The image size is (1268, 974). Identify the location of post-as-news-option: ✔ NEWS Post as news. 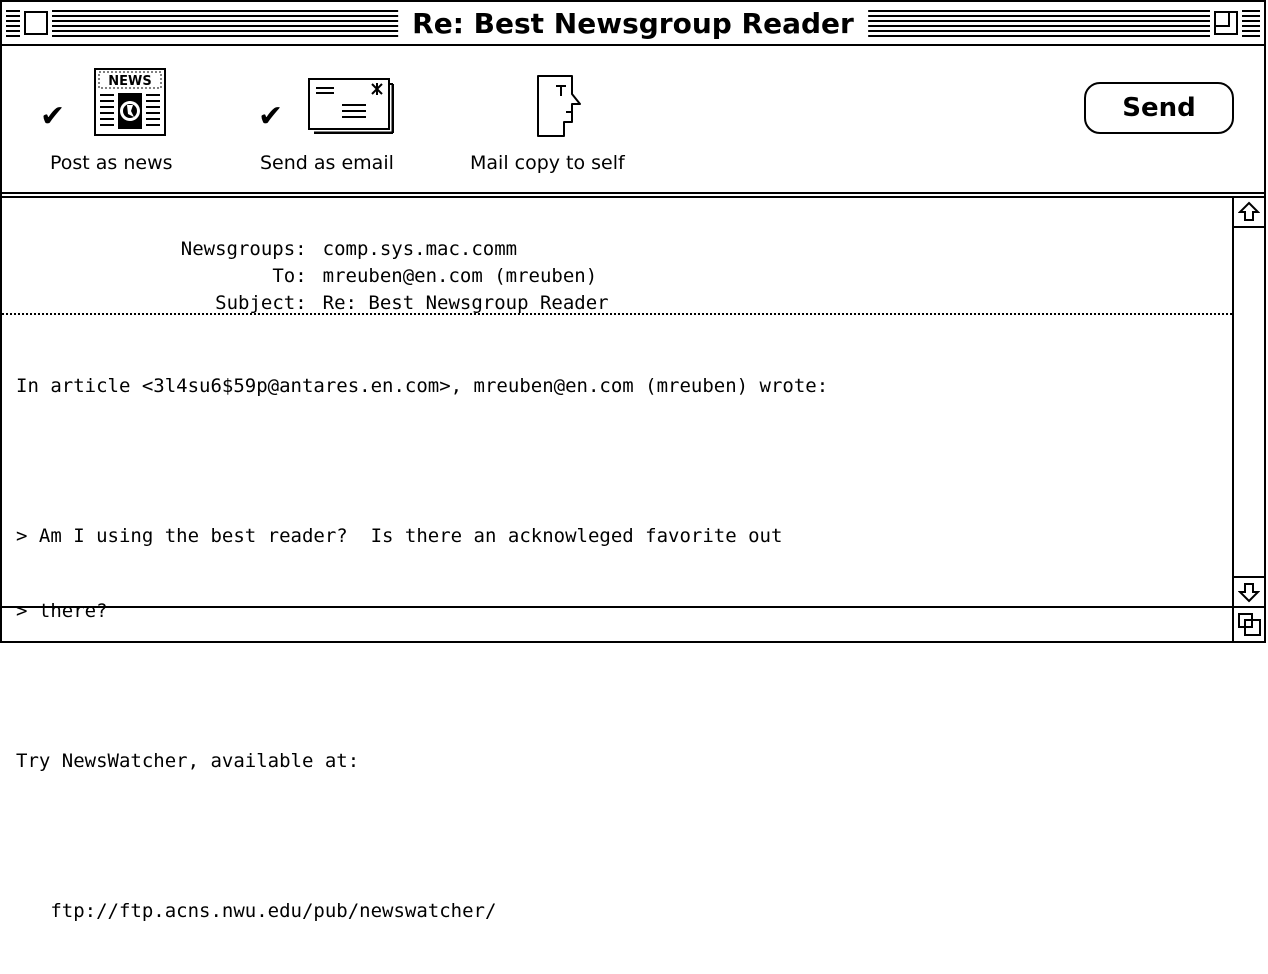
(112, 120).